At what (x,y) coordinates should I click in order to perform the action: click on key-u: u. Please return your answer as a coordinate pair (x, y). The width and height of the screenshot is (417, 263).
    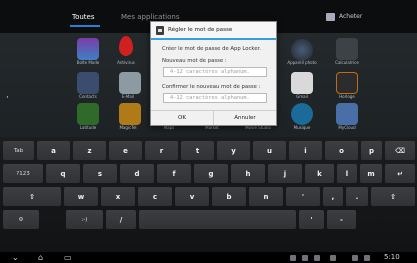
    Looking at the image, I should click on (269, 150).